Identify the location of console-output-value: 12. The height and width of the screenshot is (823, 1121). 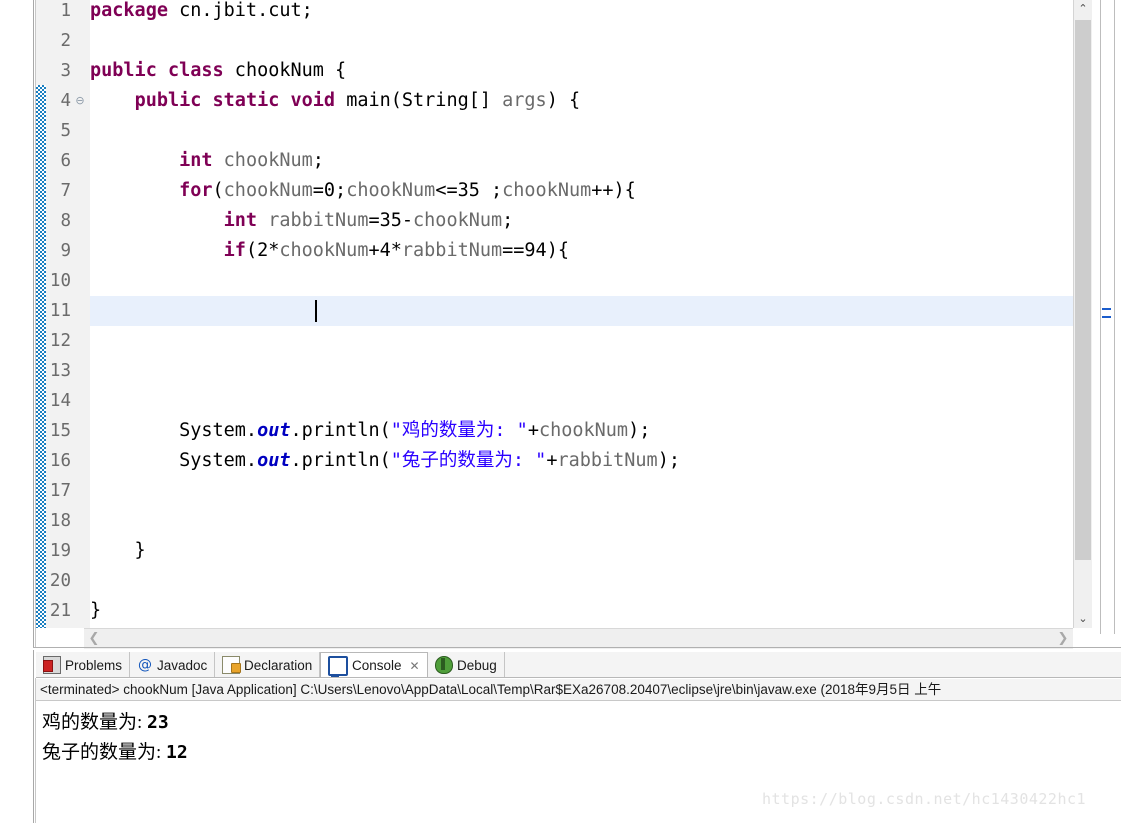
(177, 752).